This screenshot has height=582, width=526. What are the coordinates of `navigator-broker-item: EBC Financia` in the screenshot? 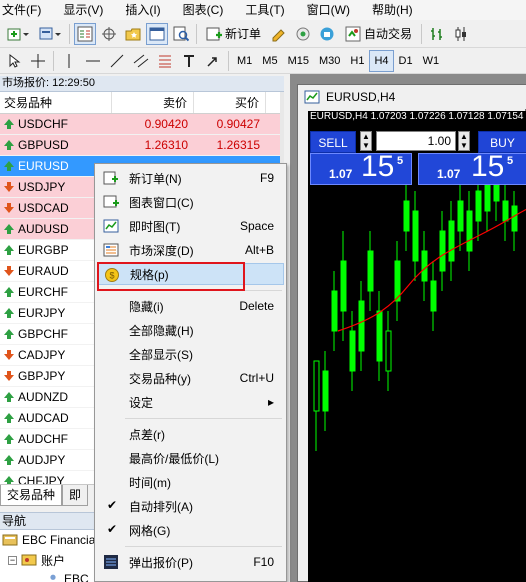 It's located at (48, 540).